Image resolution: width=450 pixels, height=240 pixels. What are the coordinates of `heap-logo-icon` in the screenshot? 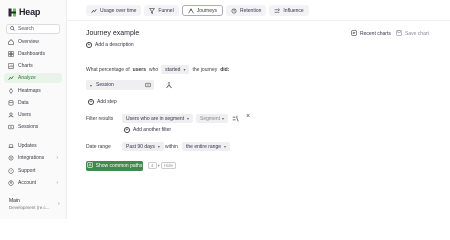 It's located at (12, 12).